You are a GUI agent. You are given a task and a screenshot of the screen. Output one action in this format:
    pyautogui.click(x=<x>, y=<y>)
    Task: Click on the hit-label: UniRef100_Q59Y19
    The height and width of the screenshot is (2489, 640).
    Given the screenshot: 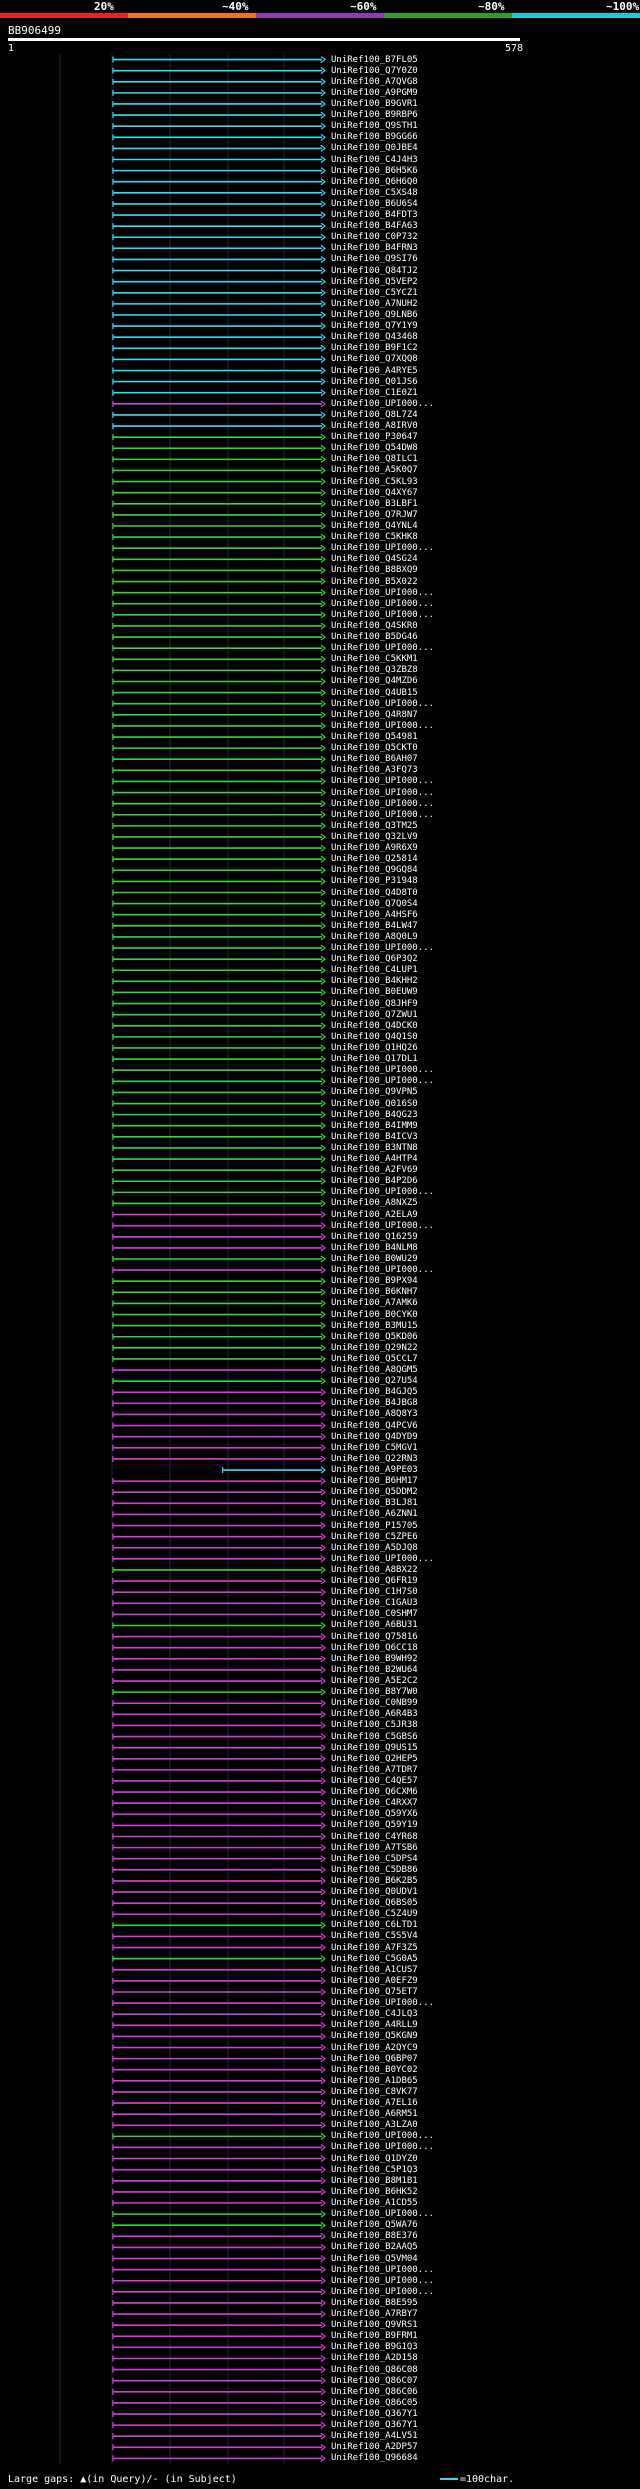 What is the action you would take?
    pyautogui.click(x=374, y=1825)
    